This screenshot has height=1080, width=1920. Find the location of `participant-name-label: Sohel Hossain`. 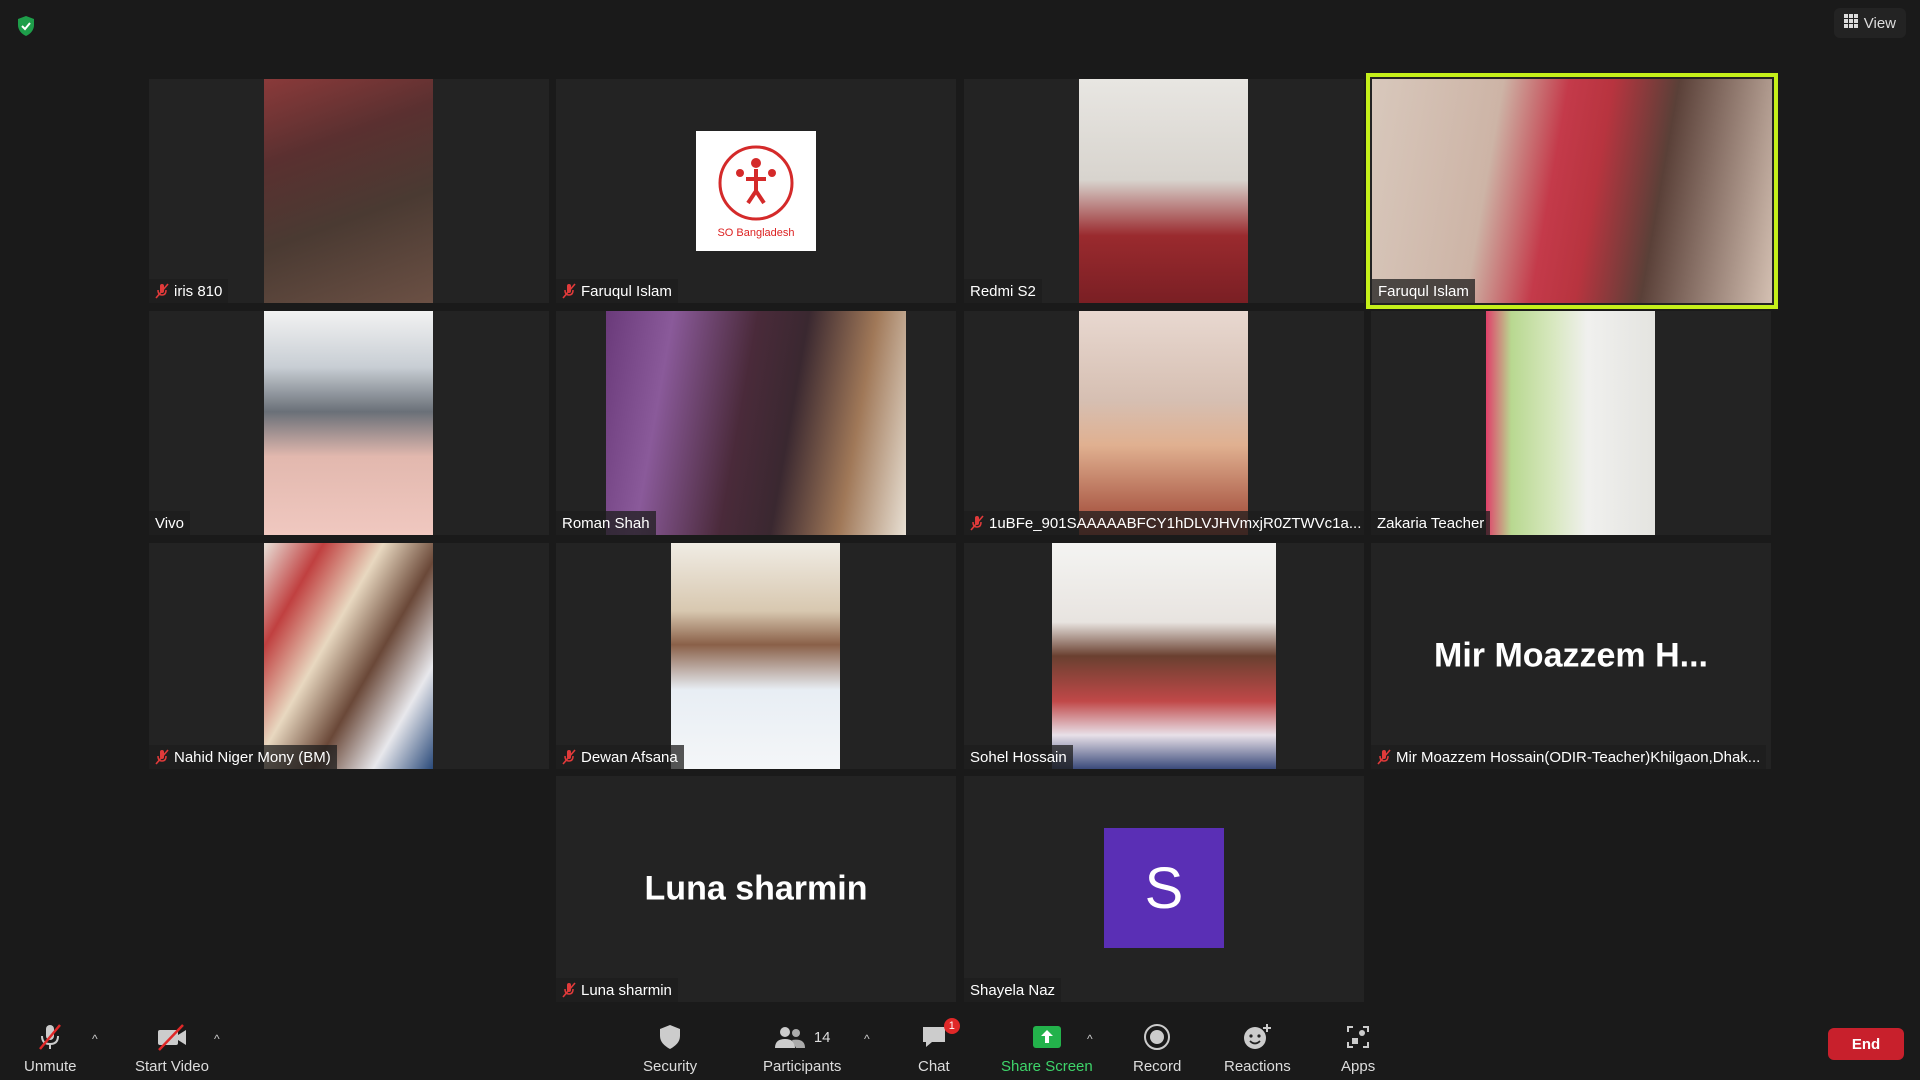

participant-name-label: Sohel Hossain is located at coordinates (1018, 757).